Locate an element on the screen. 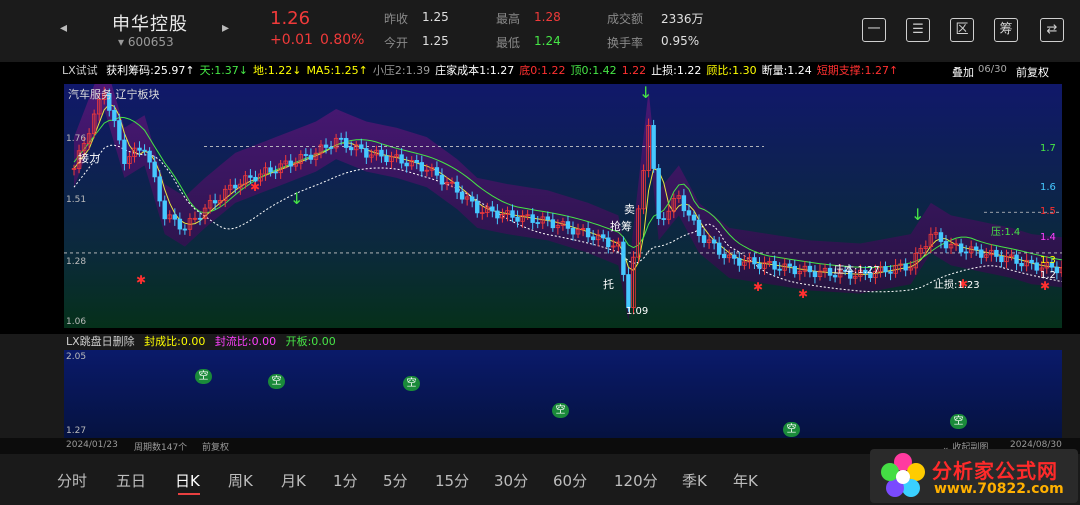  sub-axis-bottom: 1.27 is located at coordinates (76, 431).